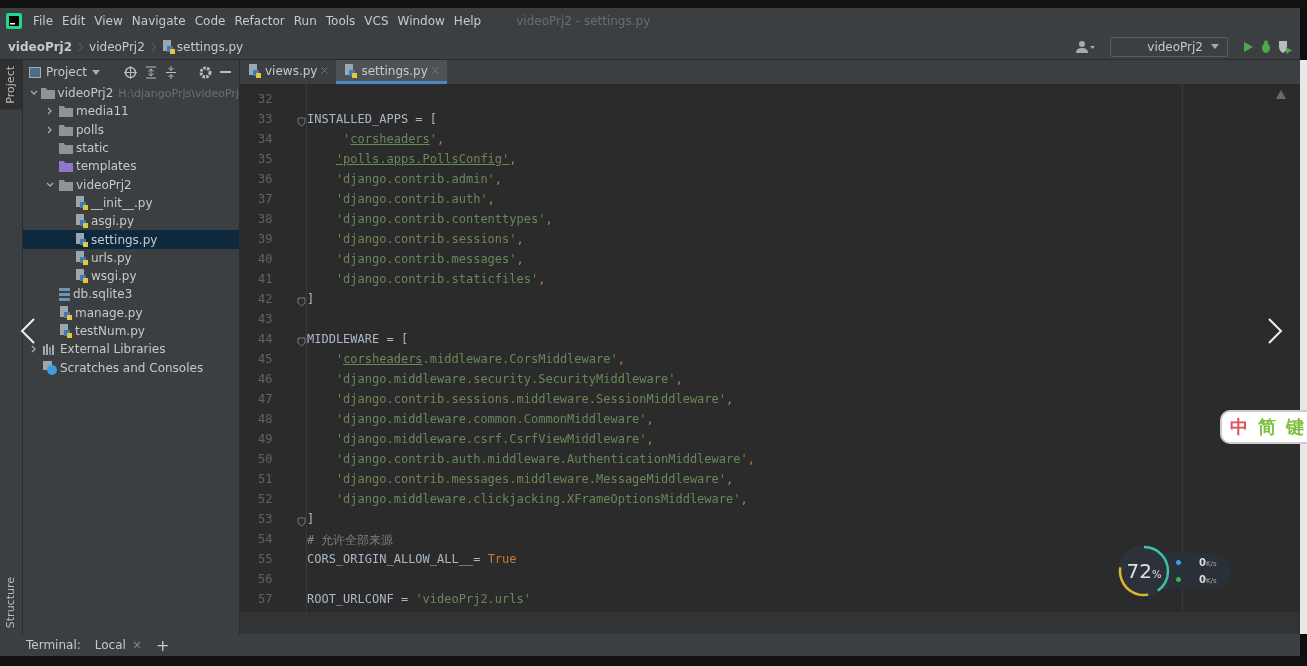  Describe the element at coordinates (412, 559) in the screenshot. I see `code-line: CORS_ORIGIN_ALLOW_ALL__= True` at that location.